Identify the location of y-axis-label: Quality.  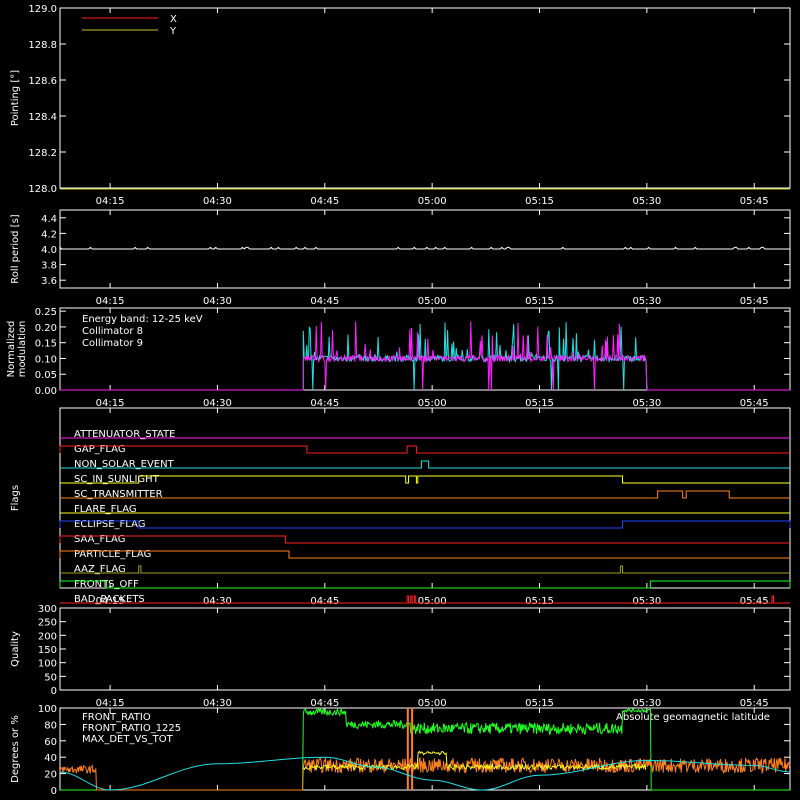
(15, 649).